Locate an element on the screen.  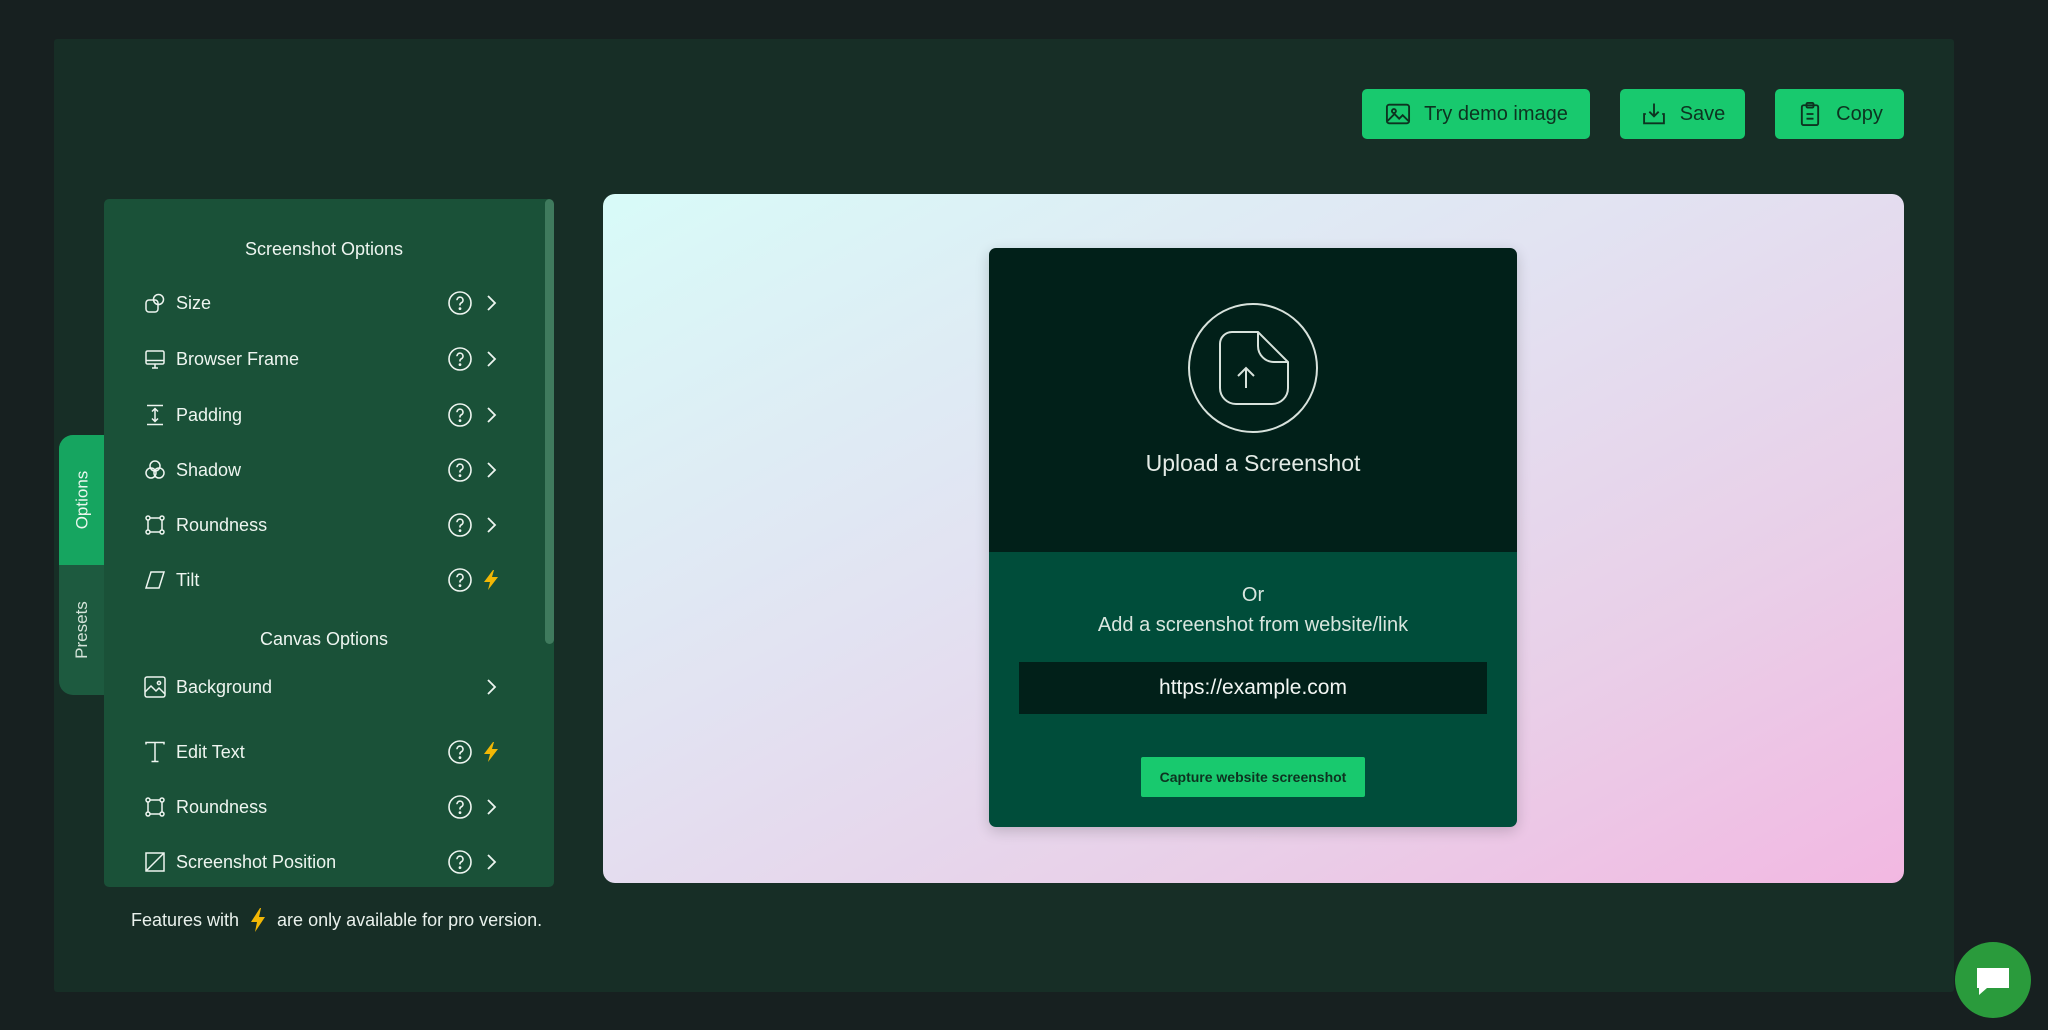
tab-presets-label: Presets is located at coordinates (82, 630).